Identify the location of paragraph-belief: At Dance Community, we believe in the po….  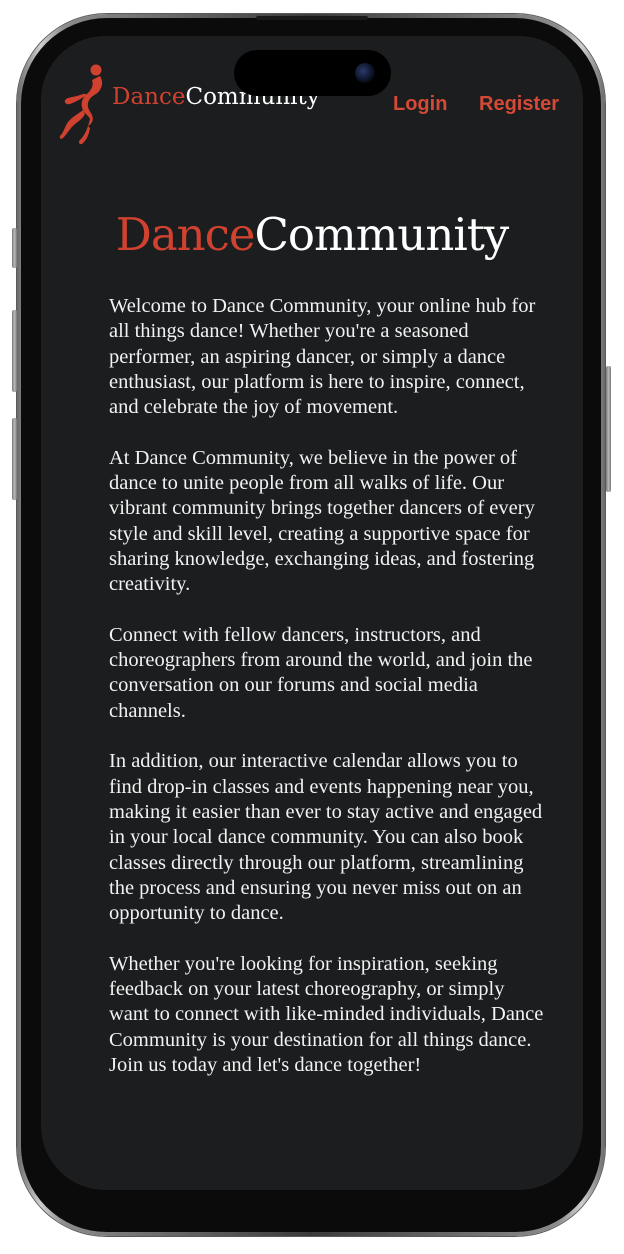
(322, 521).